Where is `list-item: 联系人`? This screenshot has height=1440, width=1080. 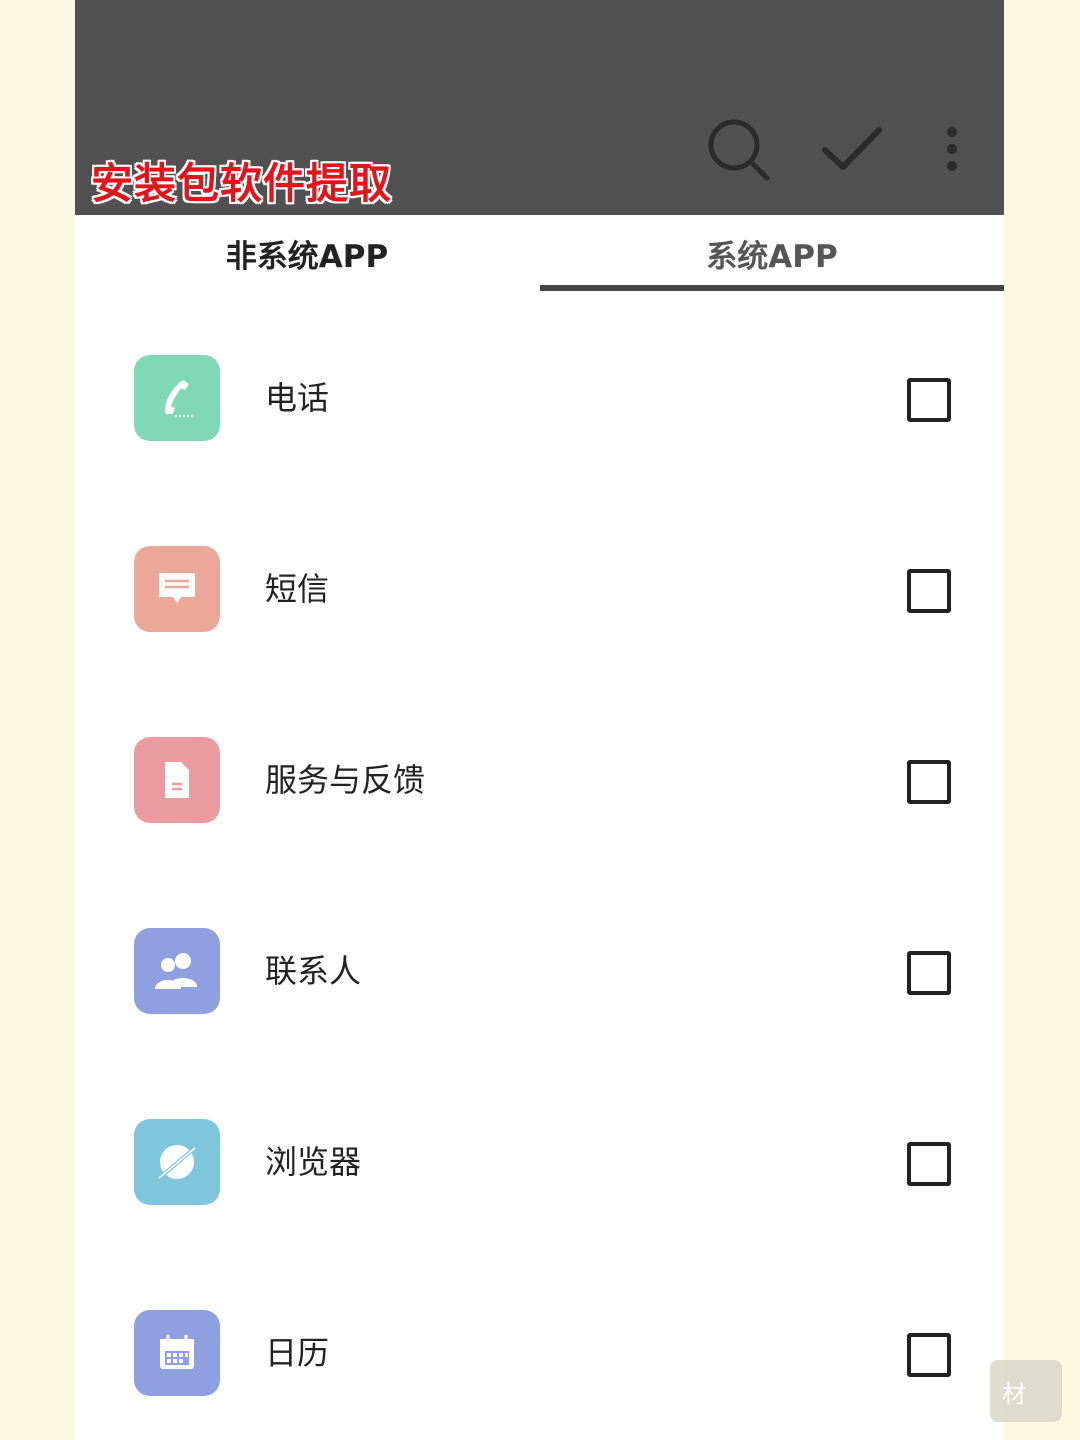
list-item: 联系人 is located at coordinates (539, 973).